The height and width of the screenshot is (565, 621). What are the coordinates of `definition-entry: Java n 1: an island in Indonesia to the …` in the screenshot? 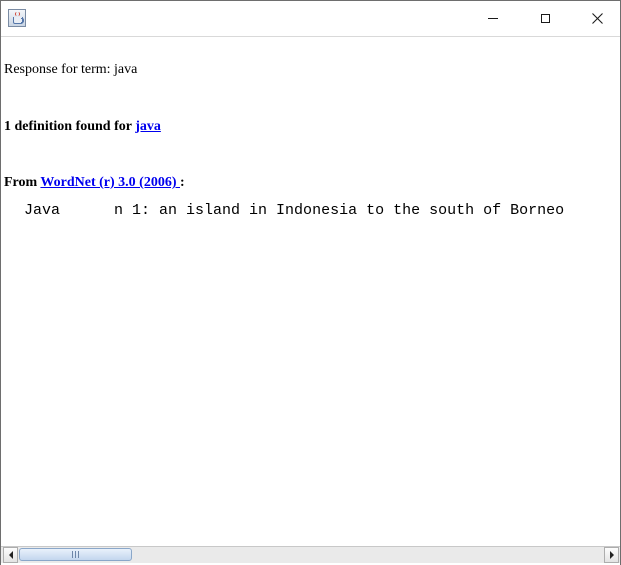 It's located at (294, 210).